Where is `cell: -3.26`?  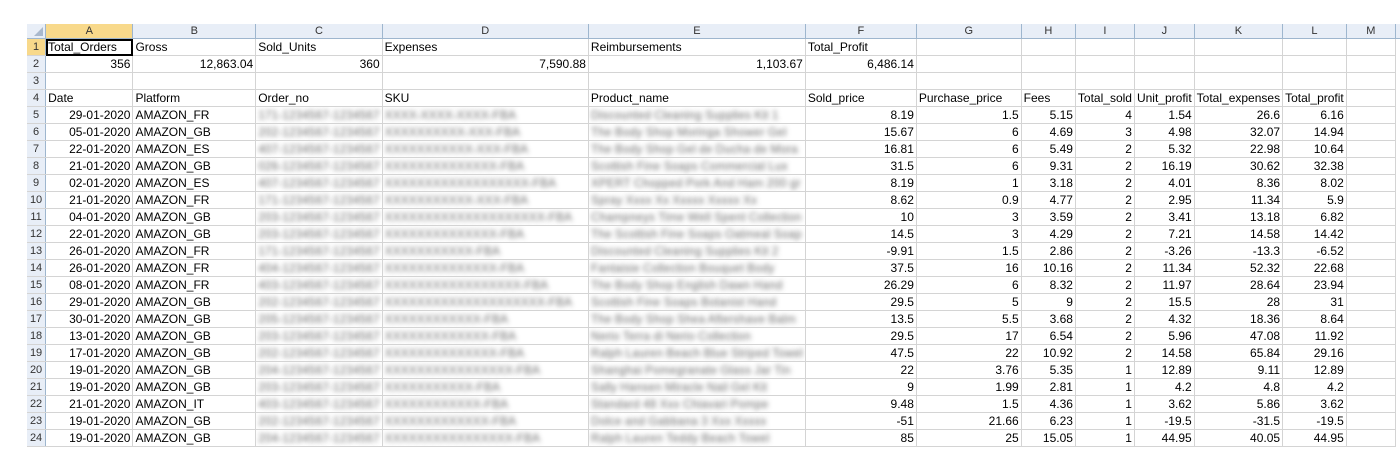 cell: -3.26 is located at coordinates (1164, 251).